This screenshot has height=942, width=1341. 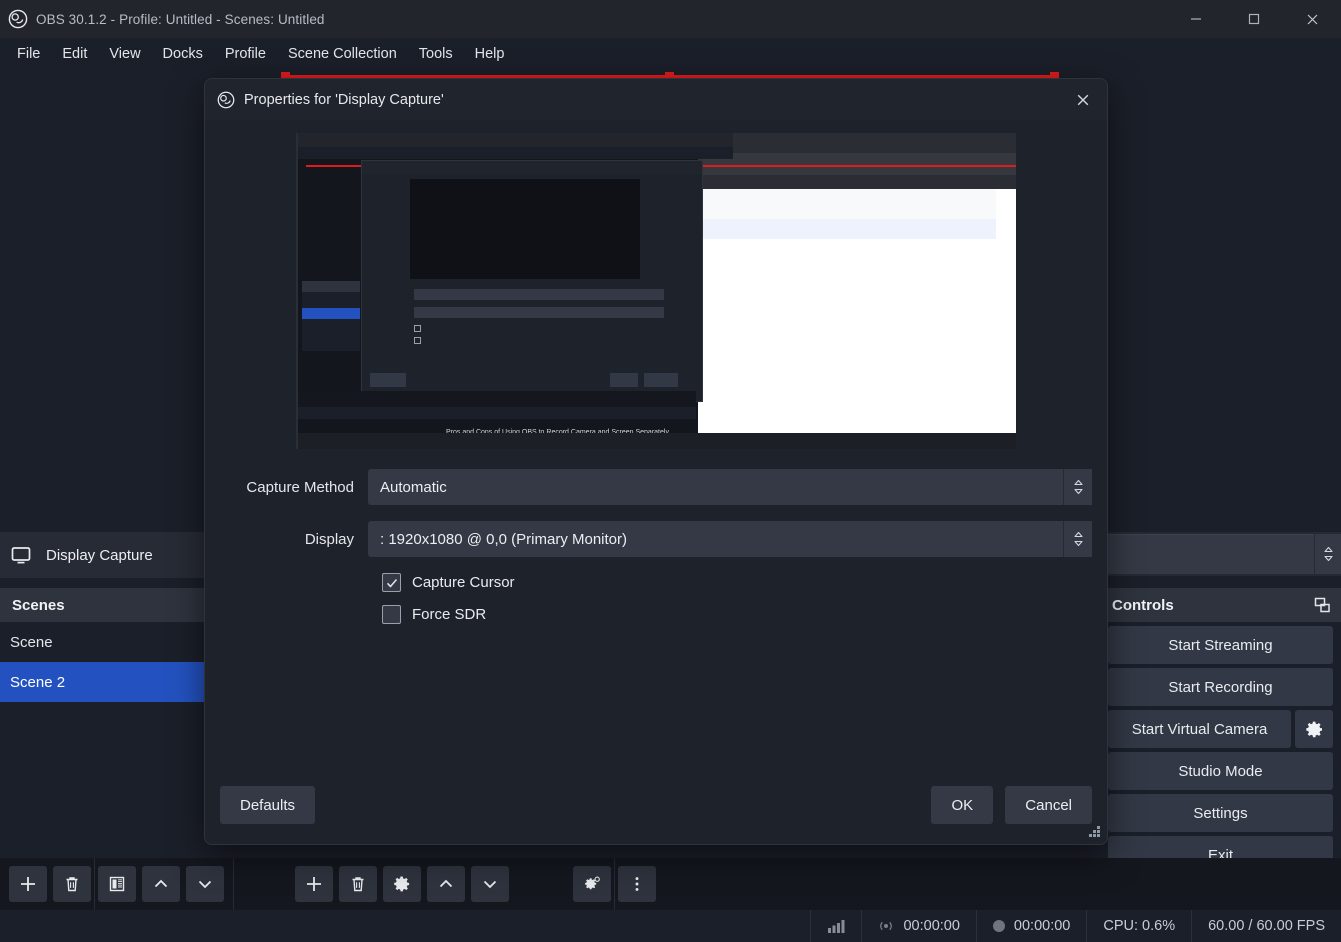 What do you see at coordinates (730, 487) in the screenshot?
I see `capture-method-select: Automatic` at bounding box center [730, 487].